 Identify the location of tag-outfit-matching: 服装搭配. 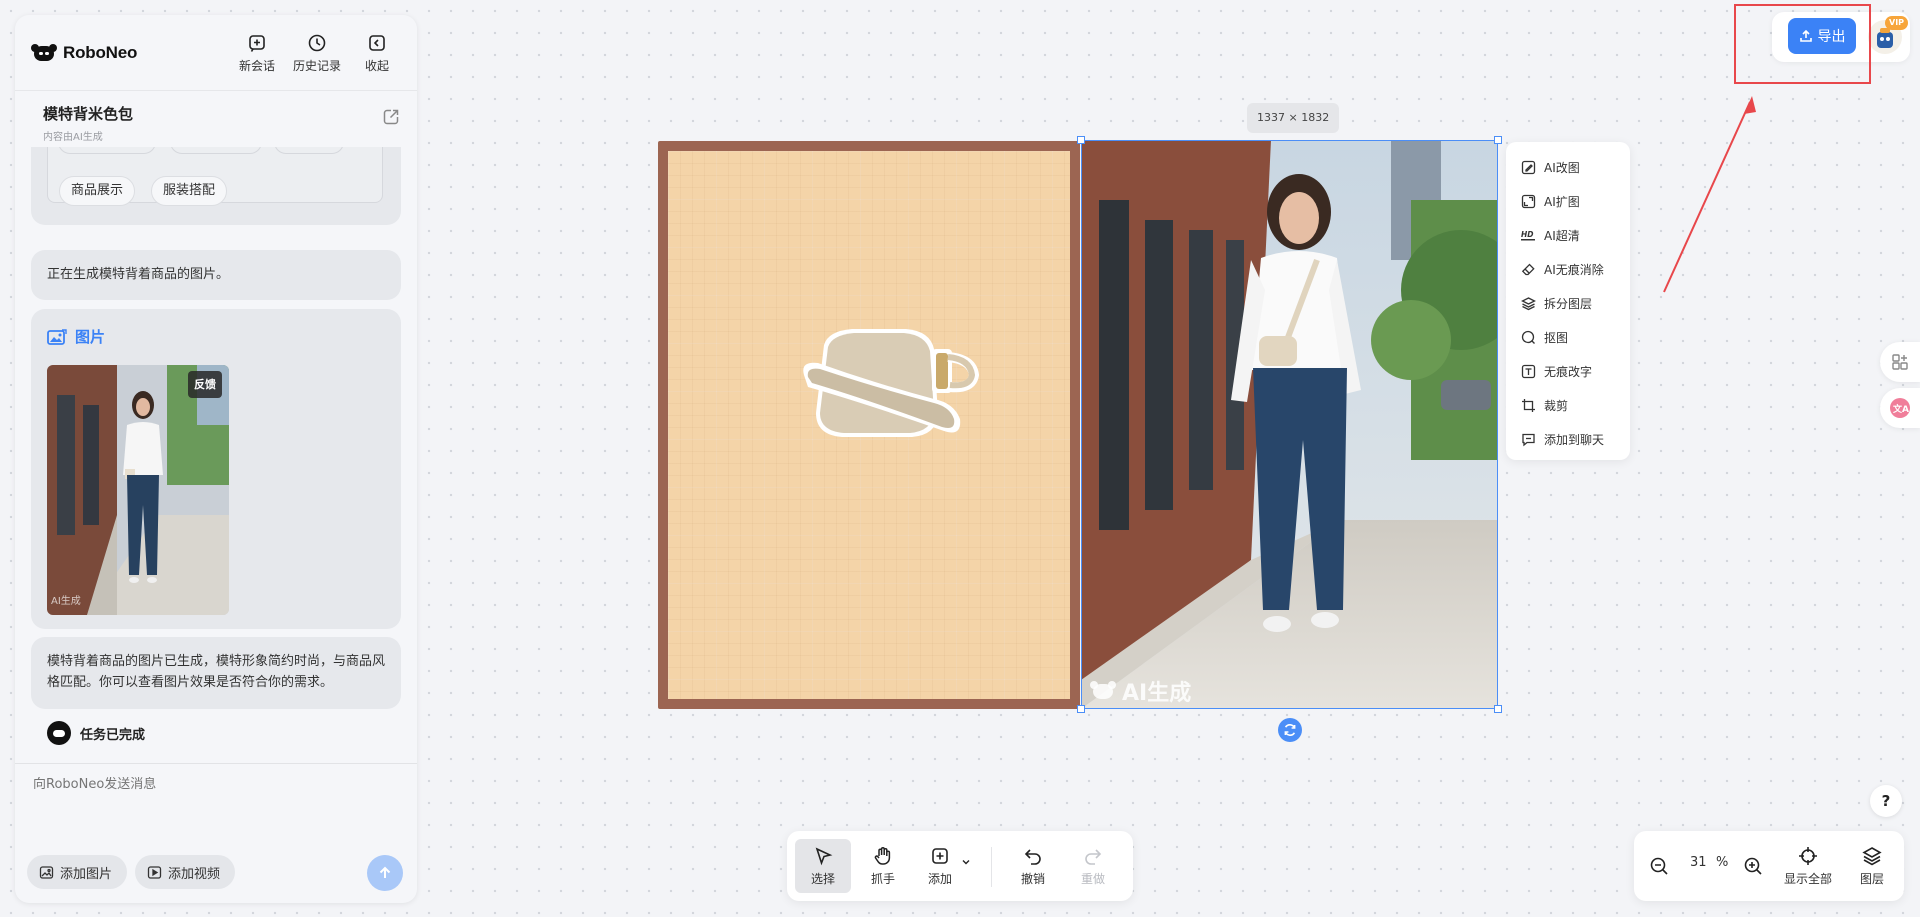
(189, 191).